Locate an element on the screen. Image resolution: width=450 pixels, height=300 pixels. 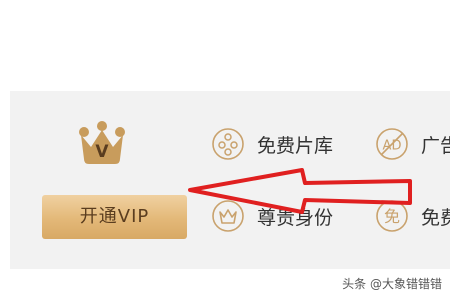
feature-free-library: 免费片库 is located at coordinates (272, 144).